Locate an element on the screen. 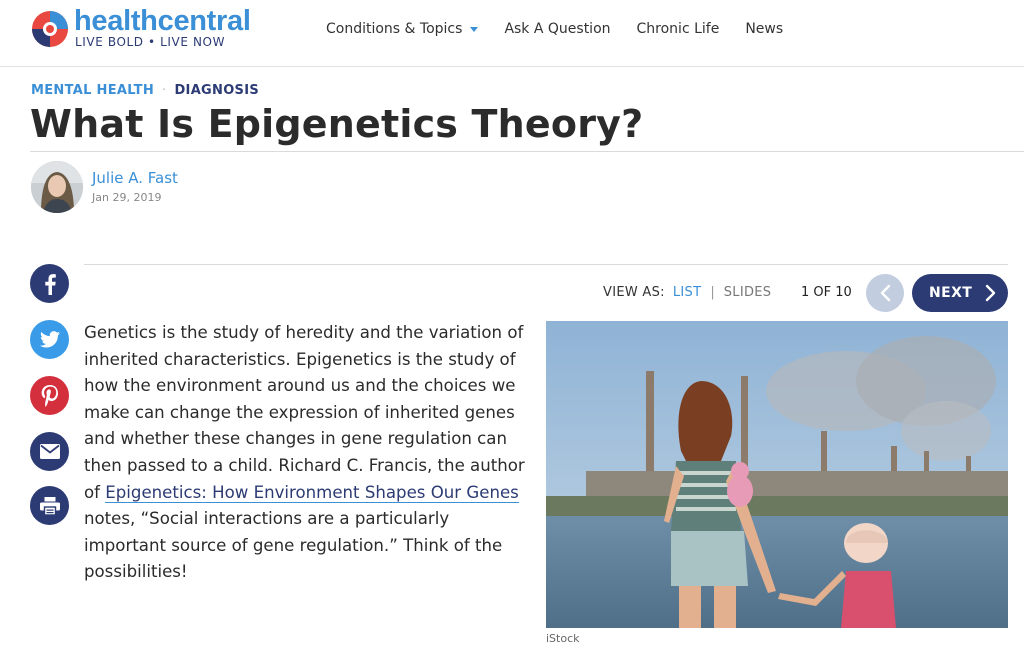 The height and width of the screenshot is (648, 1024). publish-date: Jan 29, 2019 is located at coordinates (127, 197).